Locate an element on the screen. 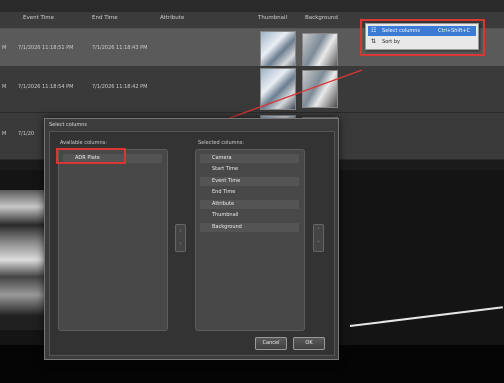  list-item: Background is located at coordinates (249, 227).